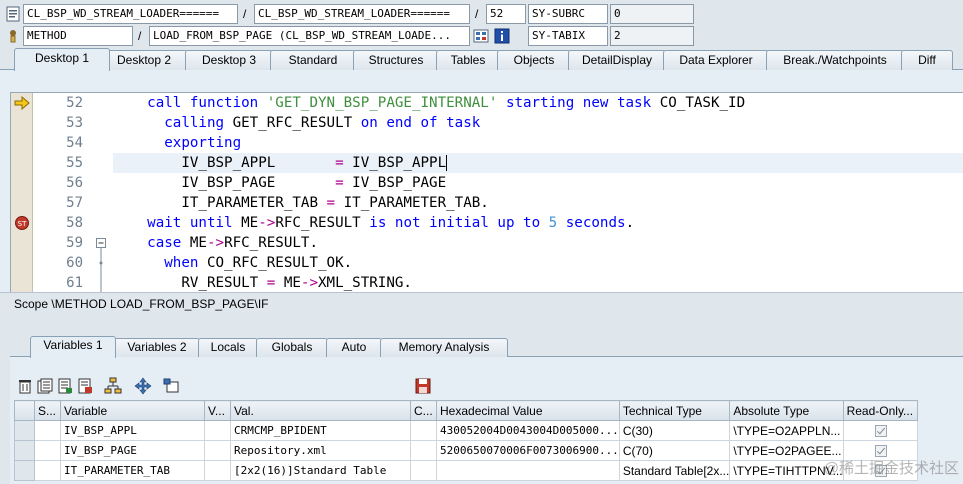 This screenshot has width=963, height=484. Describe the element at coordinates (45, 386) in the screenshot. I see `delete-all-icon` at that location.